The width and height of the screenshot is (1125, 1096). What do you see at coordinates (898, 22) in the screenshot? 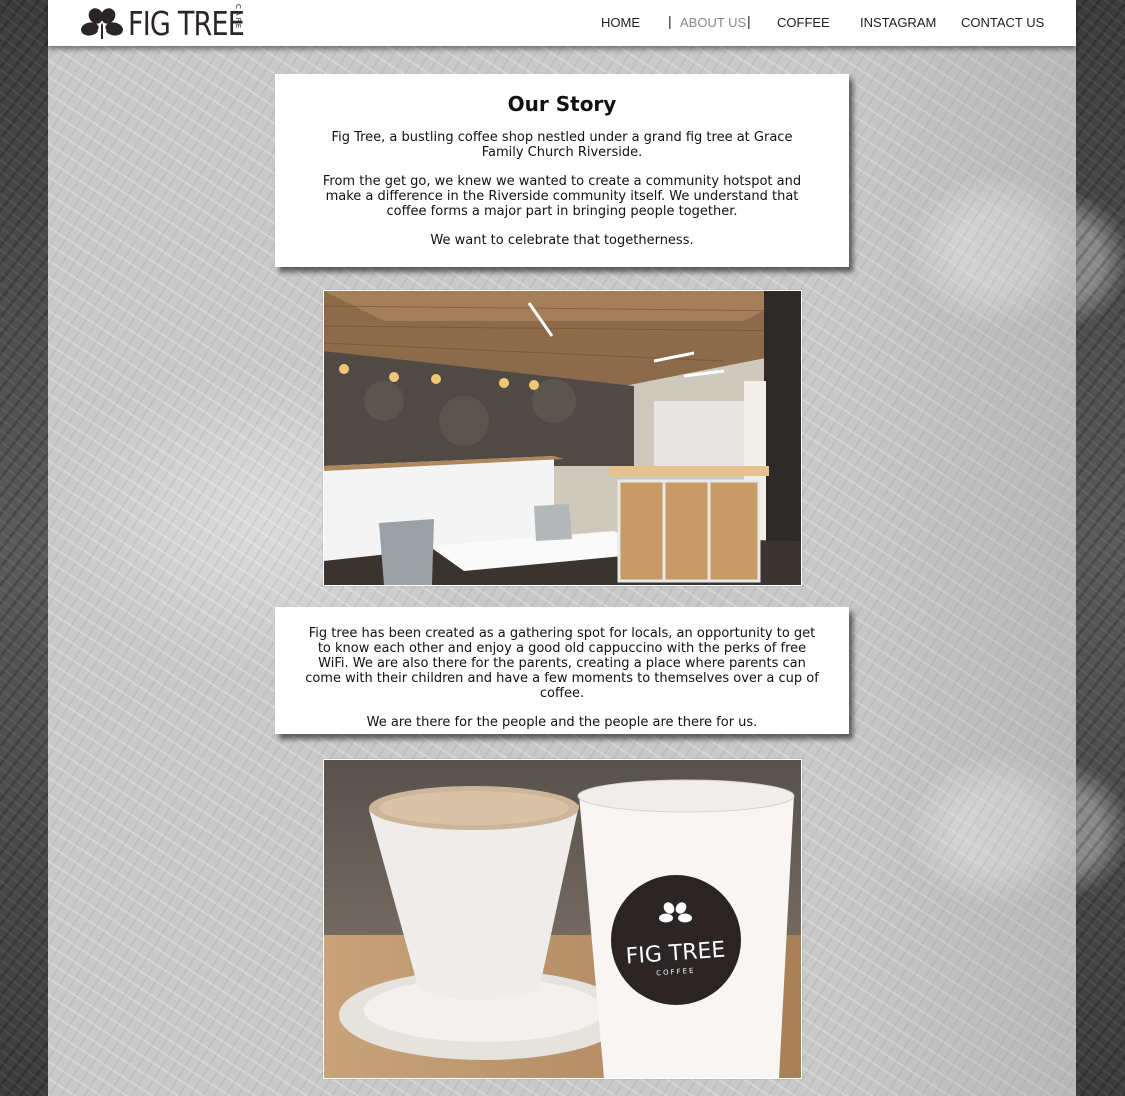
I see `nav-instagram: INSTAGRAM` at bounding box center [898, 22].